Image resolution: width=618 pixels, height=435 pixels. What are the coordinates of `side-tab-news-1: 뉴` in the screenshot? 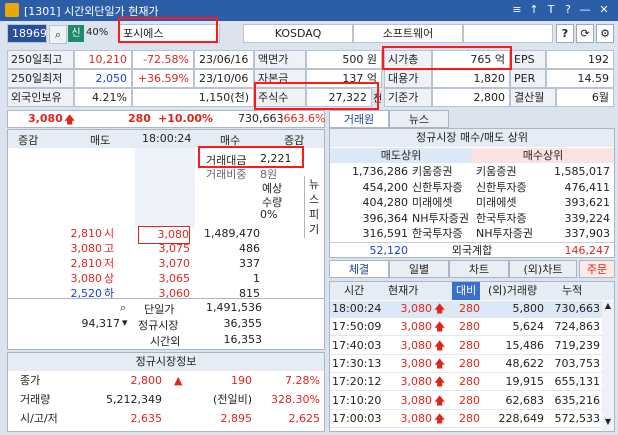 It's located at (314, 183).